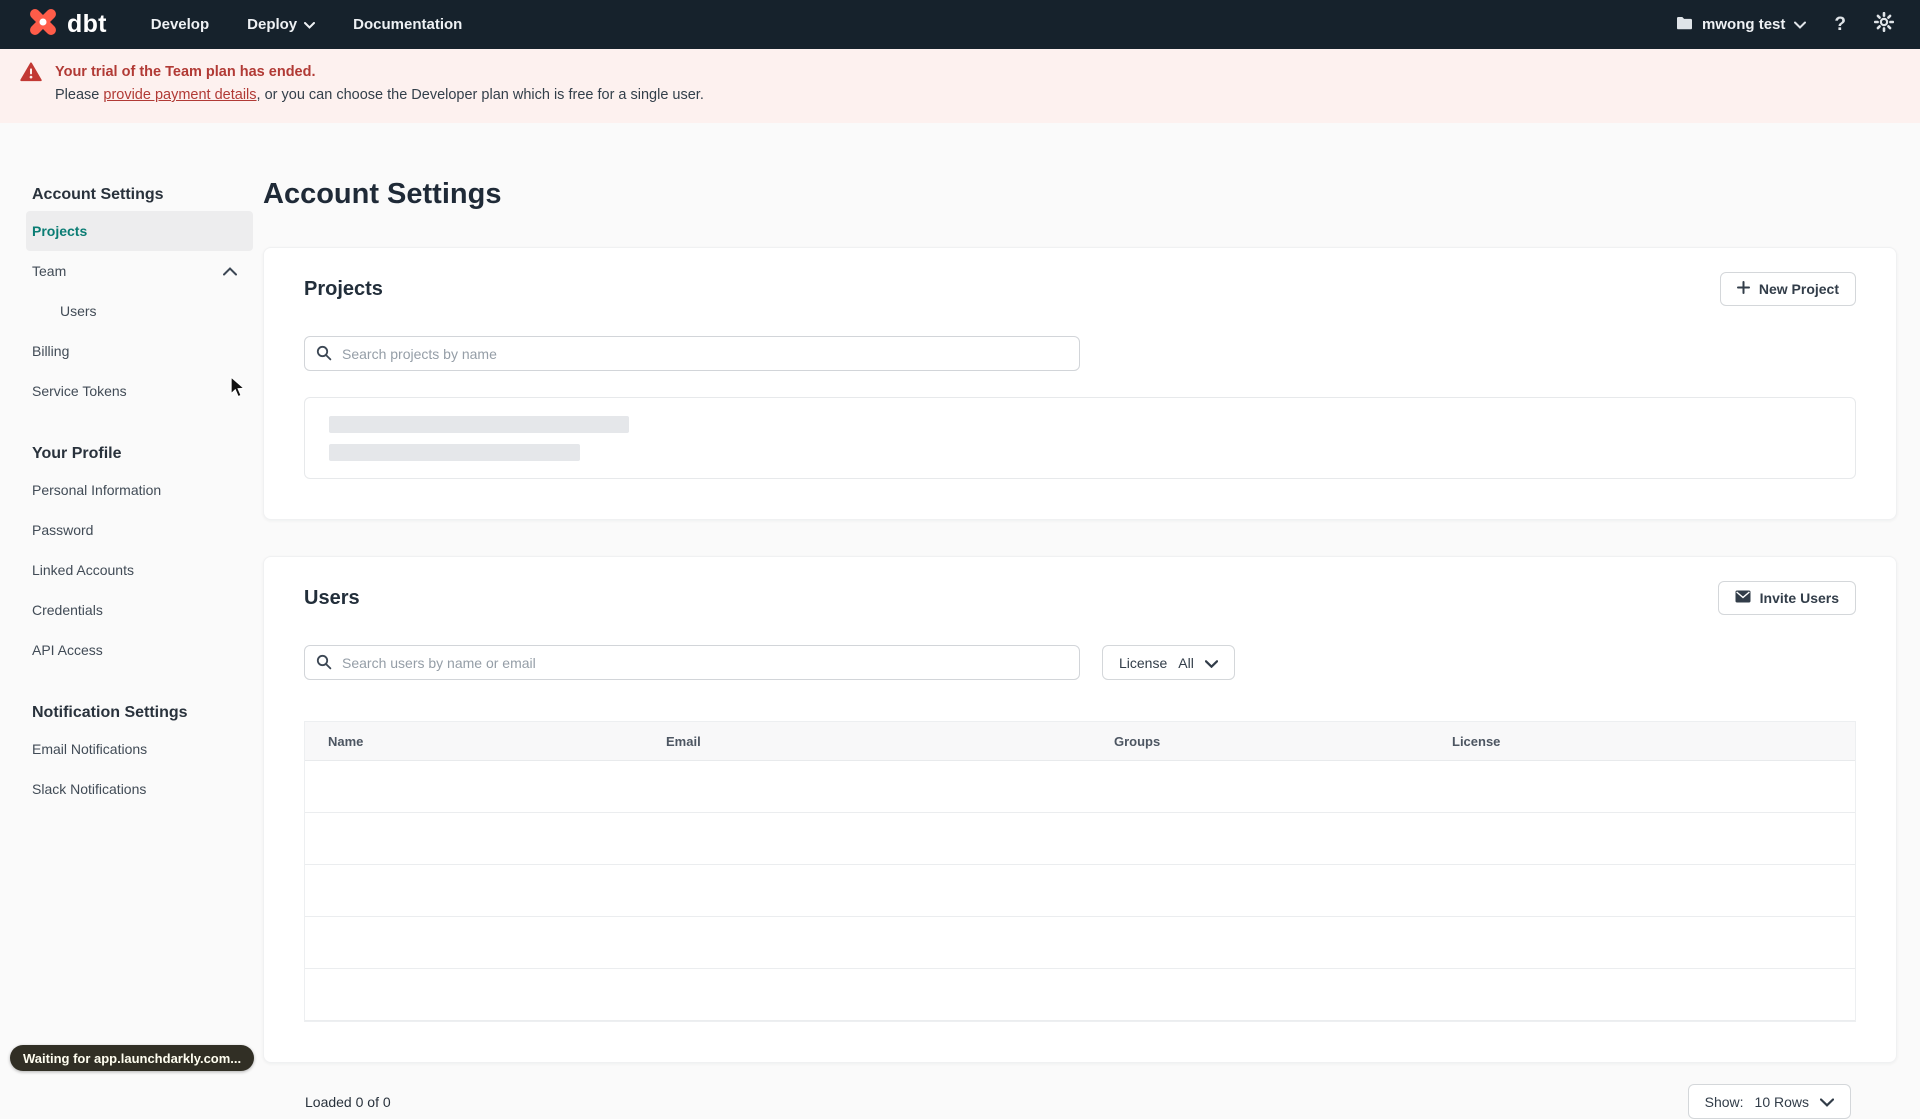 The image size is (1920, 1119). I want to click on sidebar-item-users: Users, so click(139, 311).